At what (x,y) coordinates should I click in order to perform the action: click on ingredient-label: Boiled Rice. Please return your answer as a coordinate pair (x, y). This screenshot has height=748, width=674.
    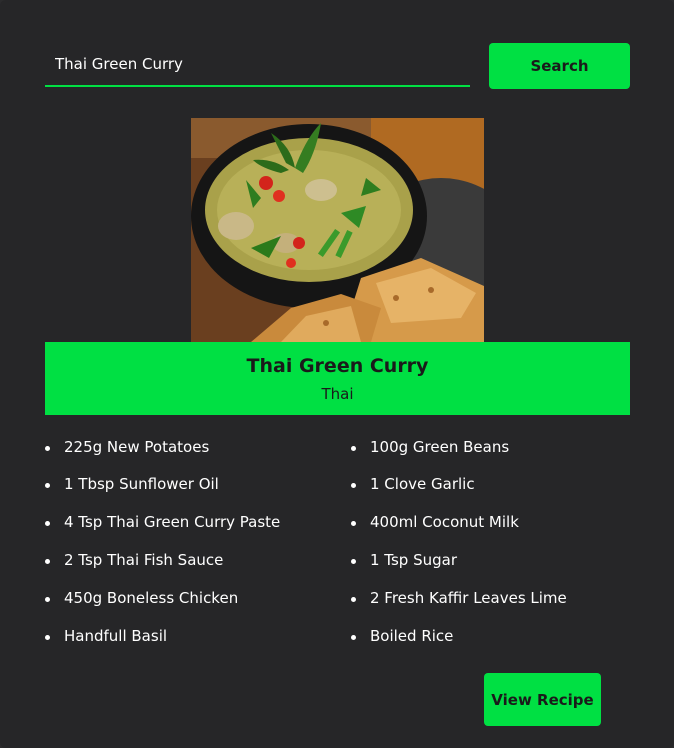
    Looking at the image, I should click on (412, 636).